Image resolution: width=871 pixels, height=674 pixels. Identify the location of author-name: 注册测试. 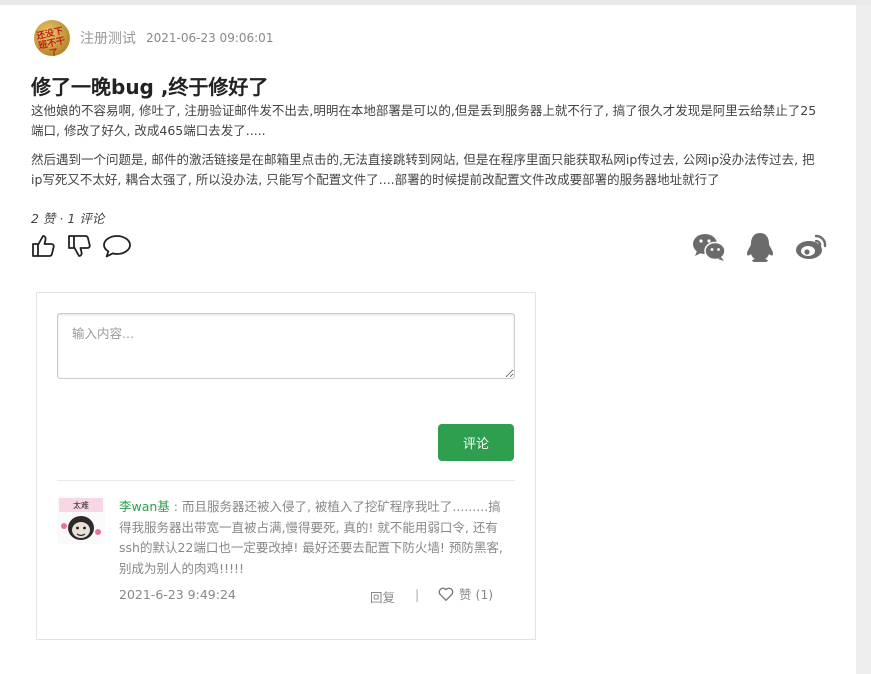
(108, 38).